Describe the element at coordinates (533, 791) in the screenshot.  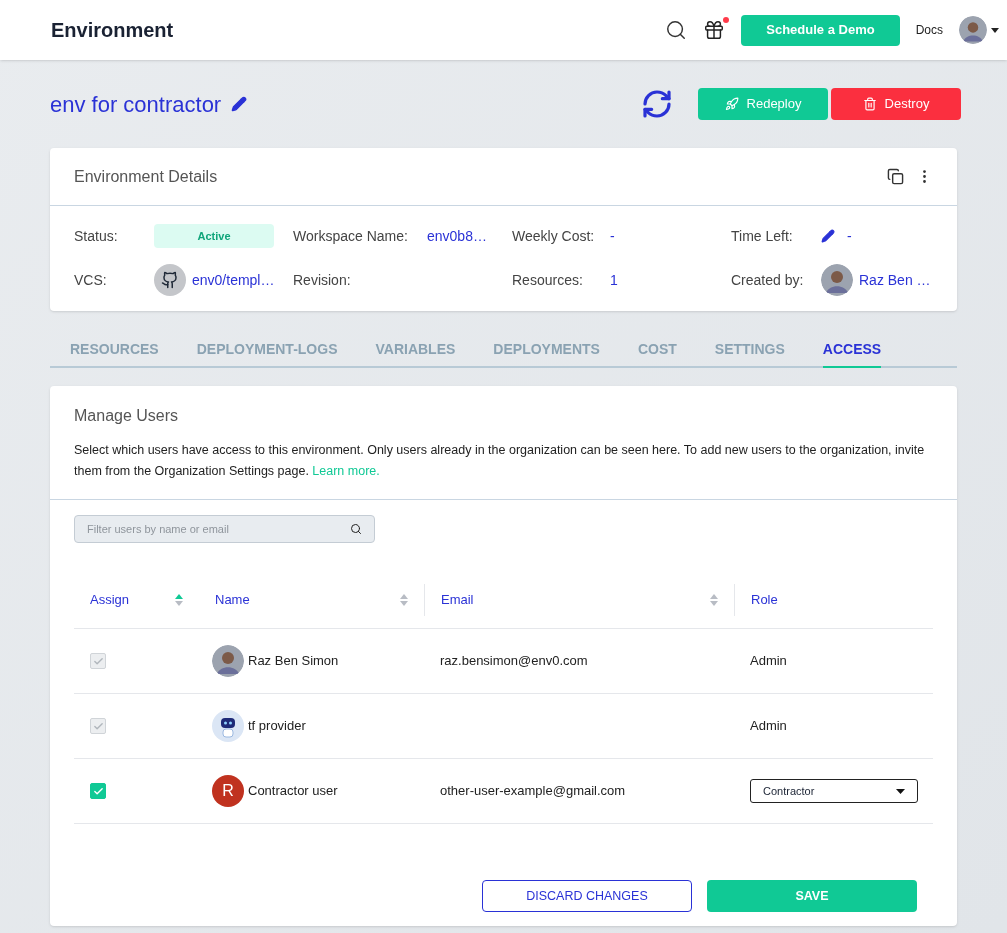
I see `user-email: other-user-example@gmail.com` at that location.